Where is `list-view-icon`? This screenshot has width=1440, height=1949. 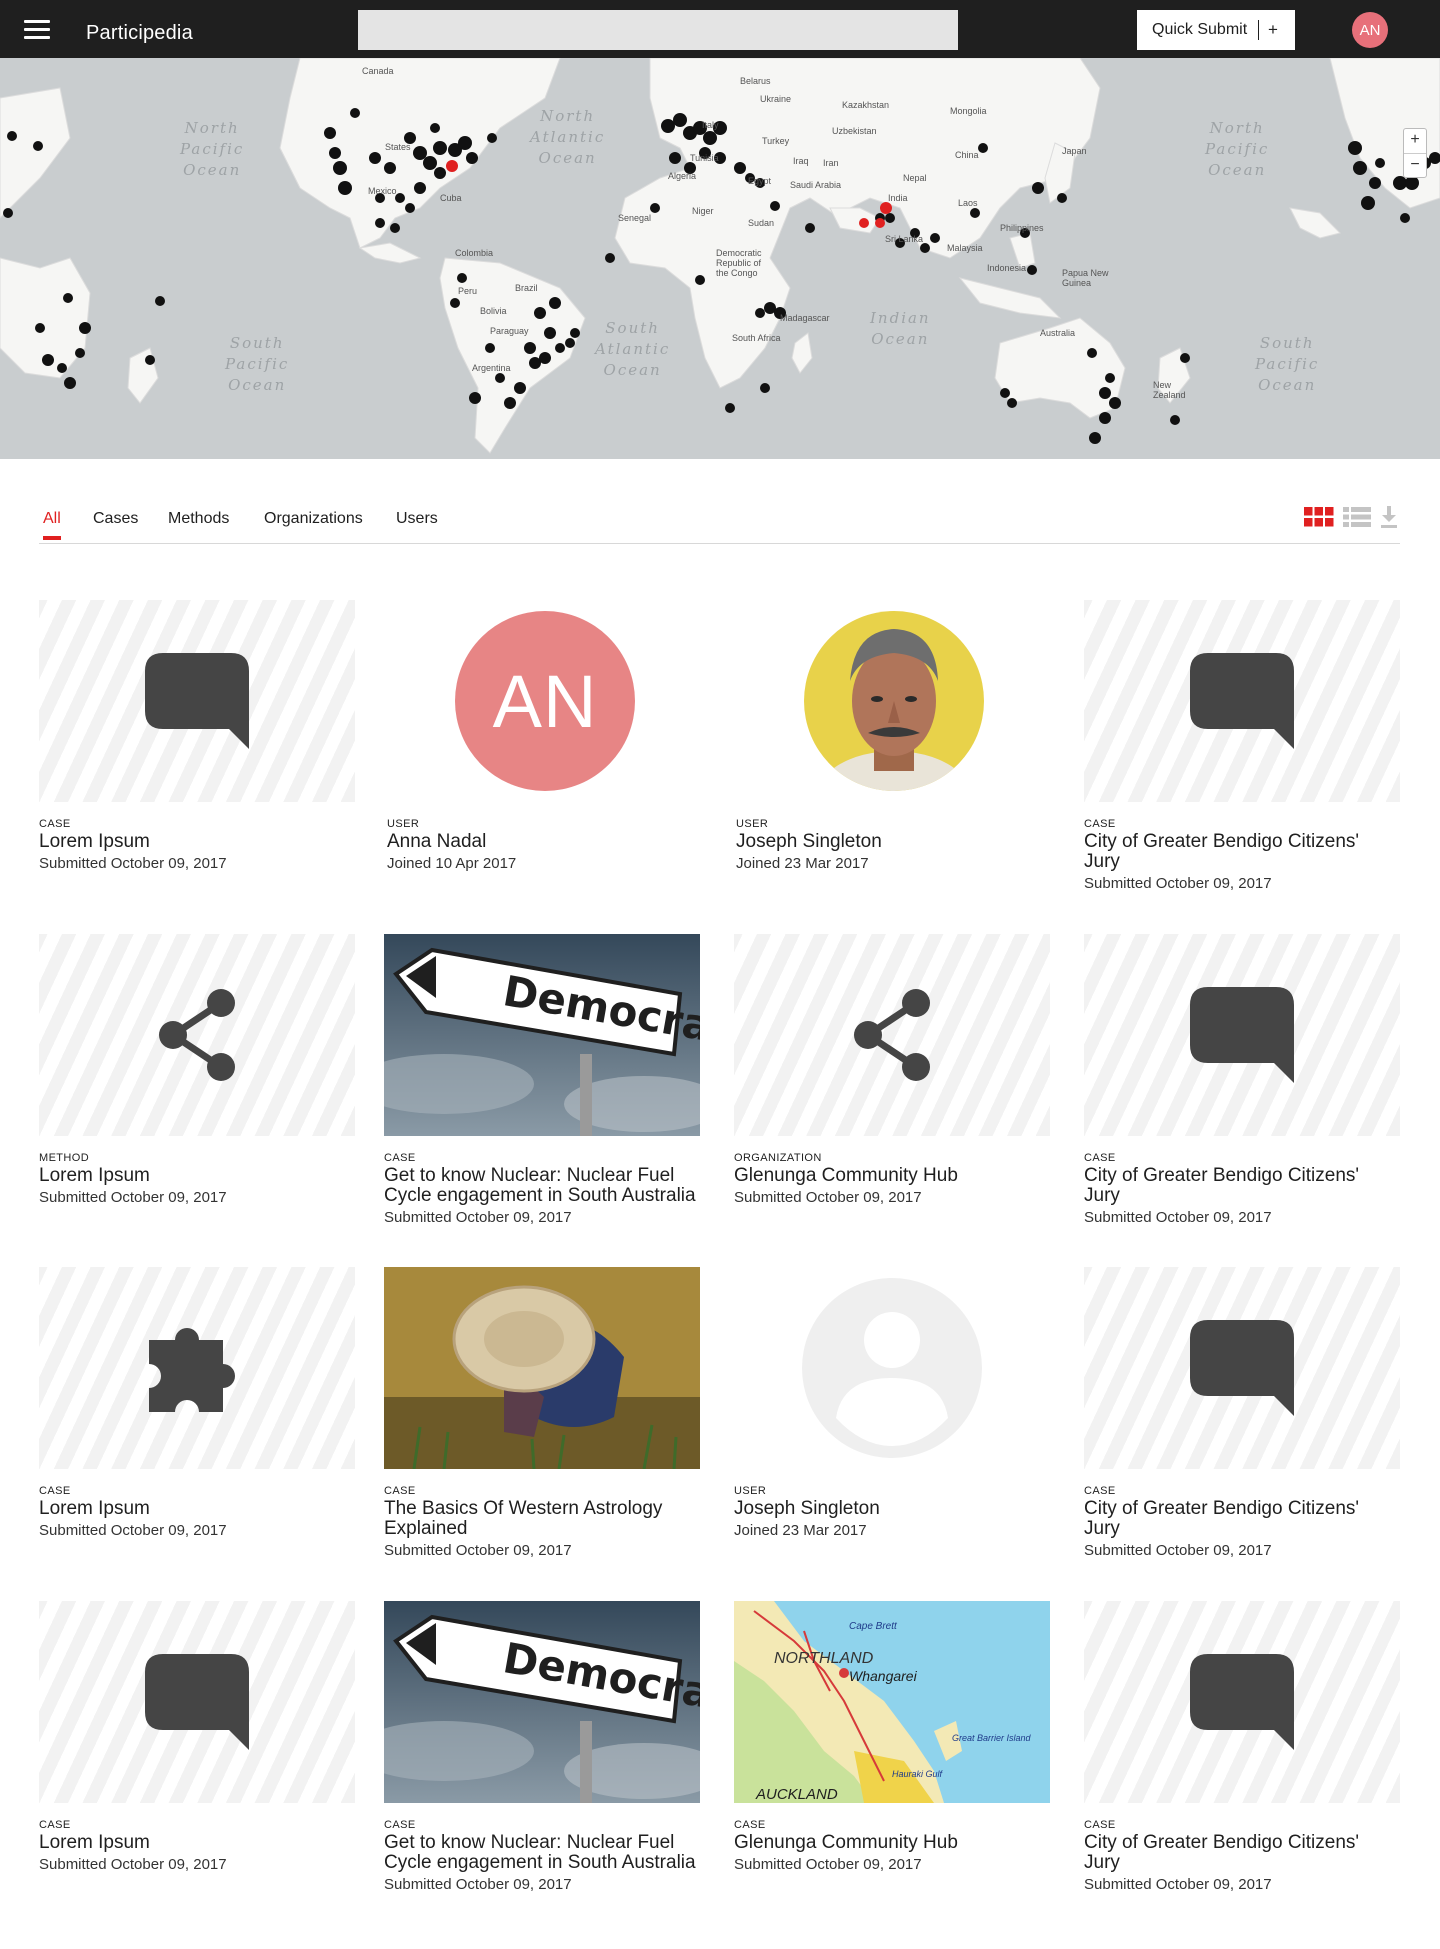
list-view-icon is located at coordinates (1357, 517).